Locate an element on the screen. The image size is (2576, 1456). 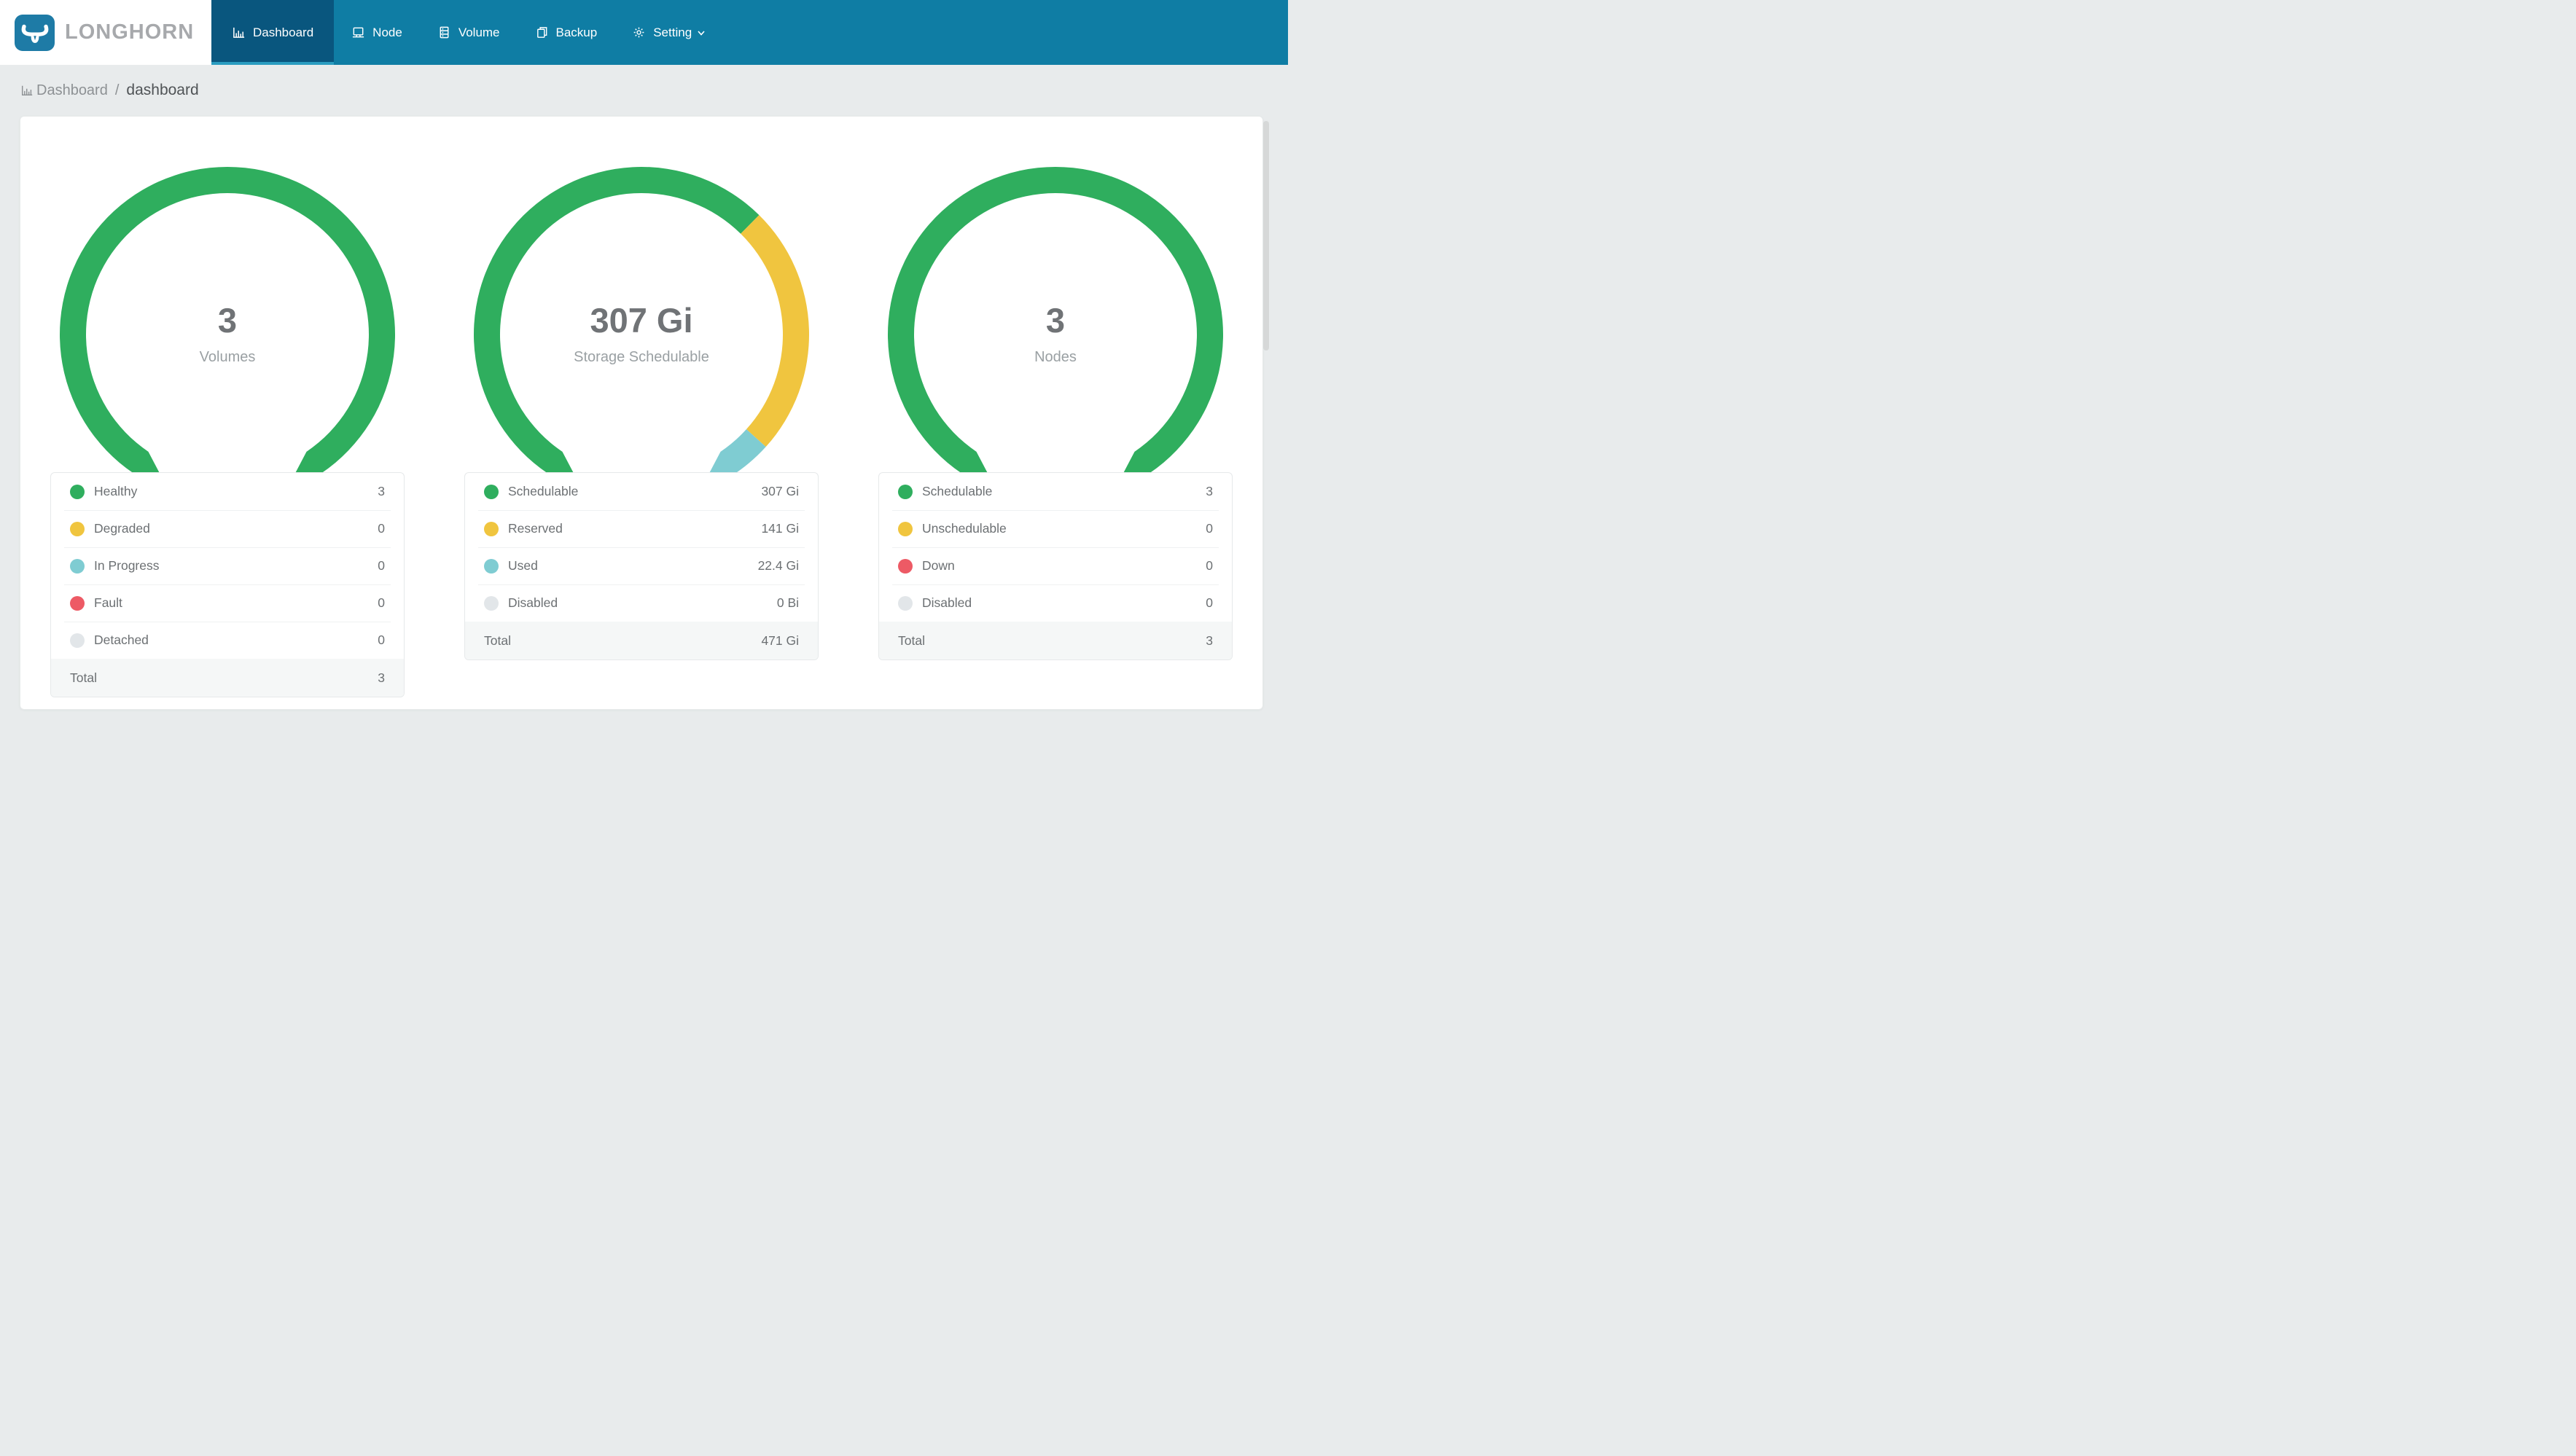
legend-label: Detached is located at coordinates (122, 640).